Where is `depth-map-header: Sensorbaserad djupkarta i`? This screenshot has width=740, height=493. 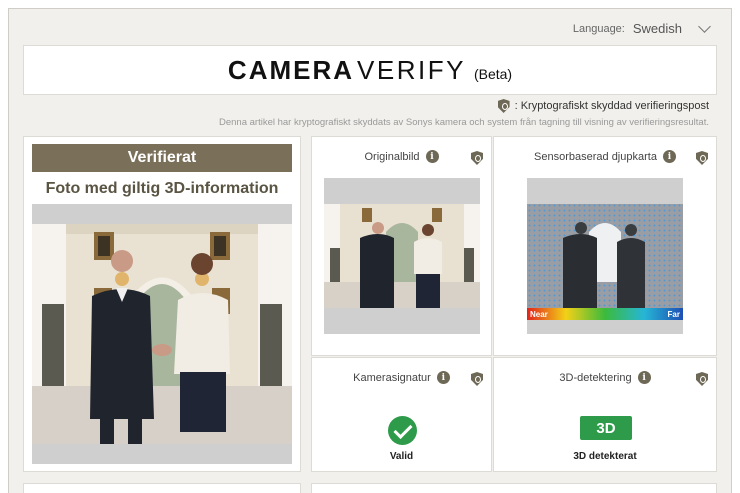
depth-map-header: Sensorbaserad djupkarta i is located at coordinates (605, 156).